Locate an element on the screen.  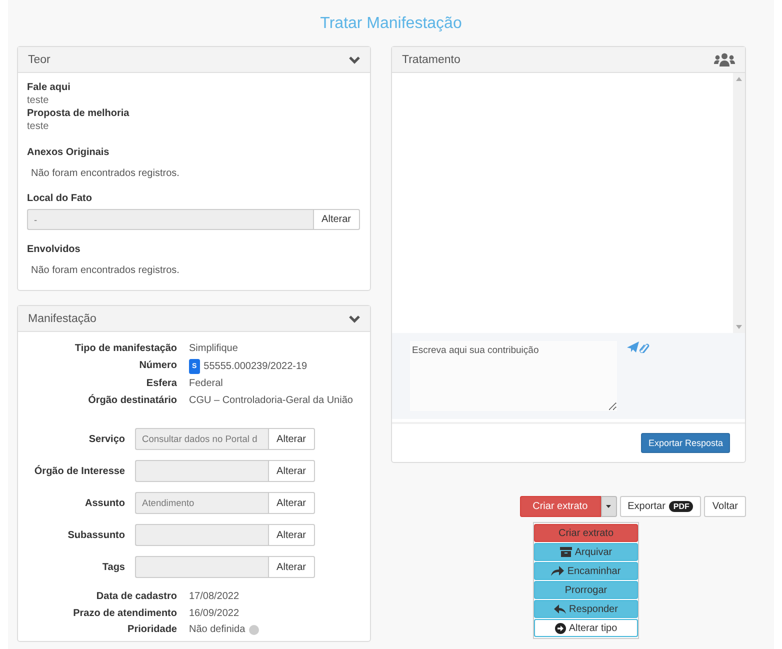
field-label: Proposta de melhoria is located at coordinates (78, 113).